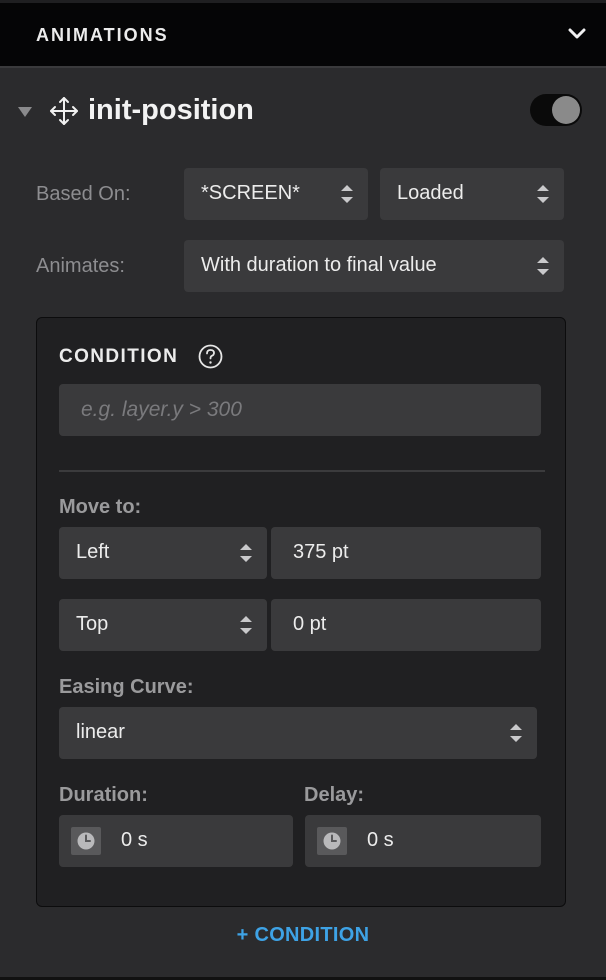 The height and width of the screenshot is (980, 606). I want to click on based-on-screen-value: *SCREEN*, so click(250, 193).